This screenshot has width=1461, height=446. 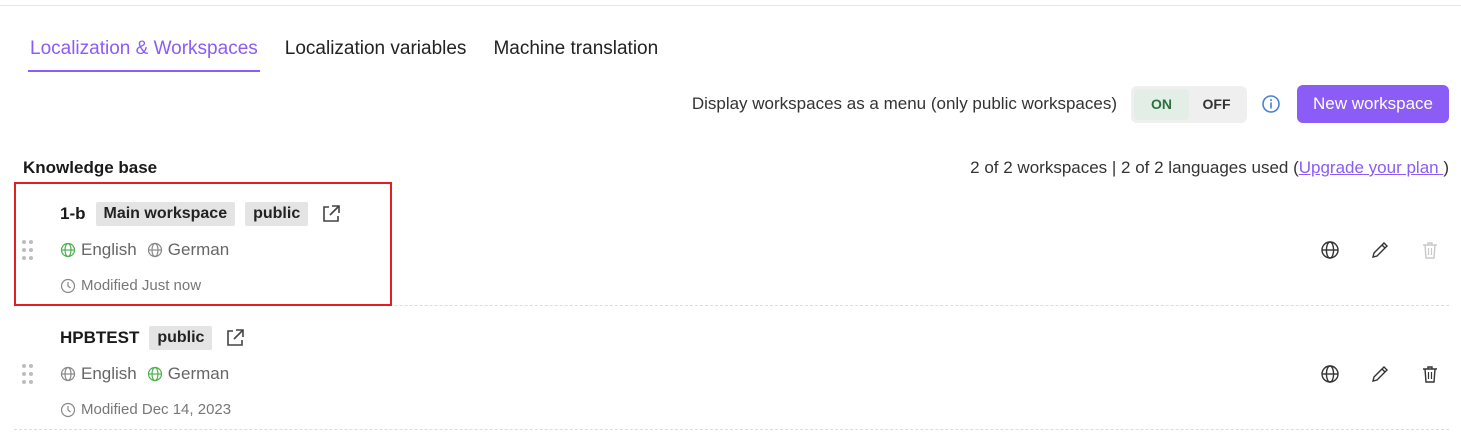 I want to click on main-workspace-badge: Main workspace, so click(x=165, y=214).